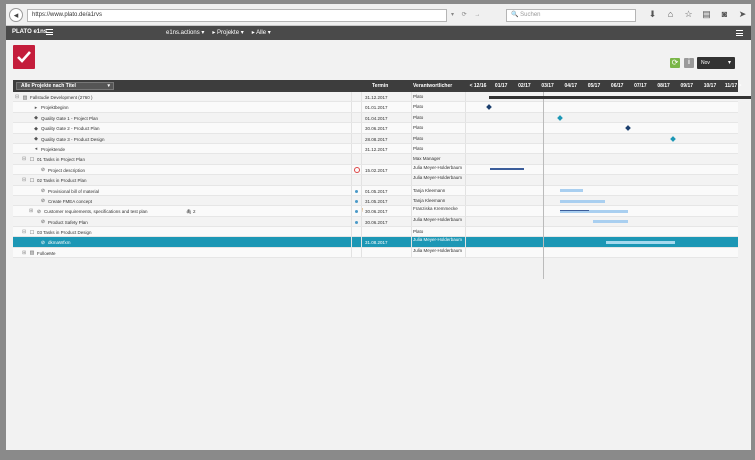 The image size is (755, 460). I want to click on month-header: 03/17, so click(547, 86).